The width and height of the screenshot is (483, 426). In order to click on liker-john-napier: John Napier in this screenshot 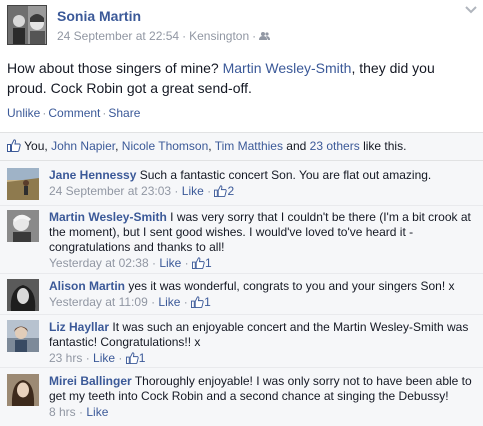, I will do `click(83, 146)`.